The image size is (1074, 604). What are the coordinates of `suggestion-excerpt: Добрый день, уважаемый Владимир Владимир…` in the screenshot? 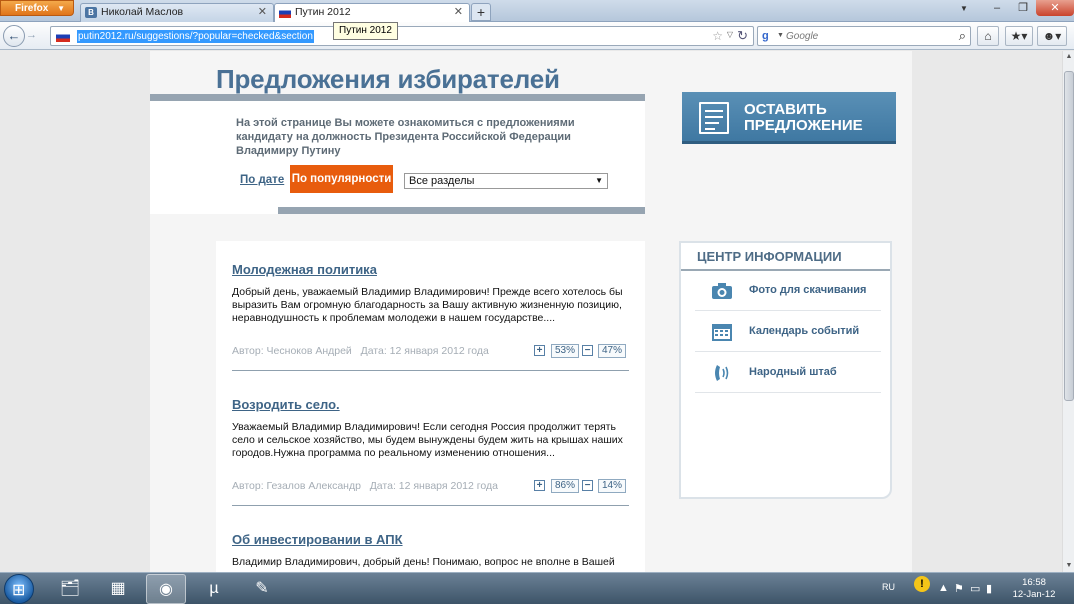 It's located at (427, 305).